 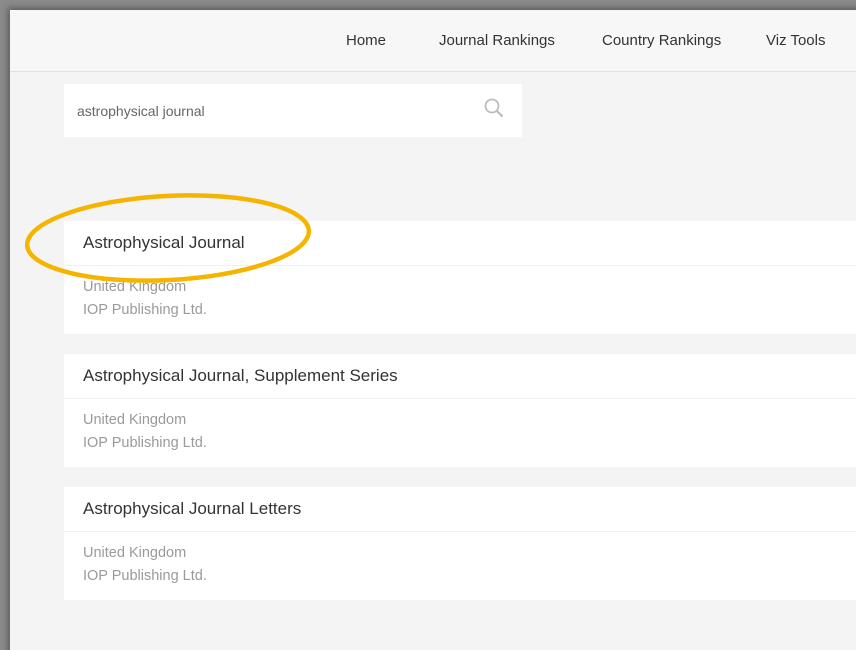 I want to click on nav-viz-tools: Viz Tools, so click(x=795, y=40).